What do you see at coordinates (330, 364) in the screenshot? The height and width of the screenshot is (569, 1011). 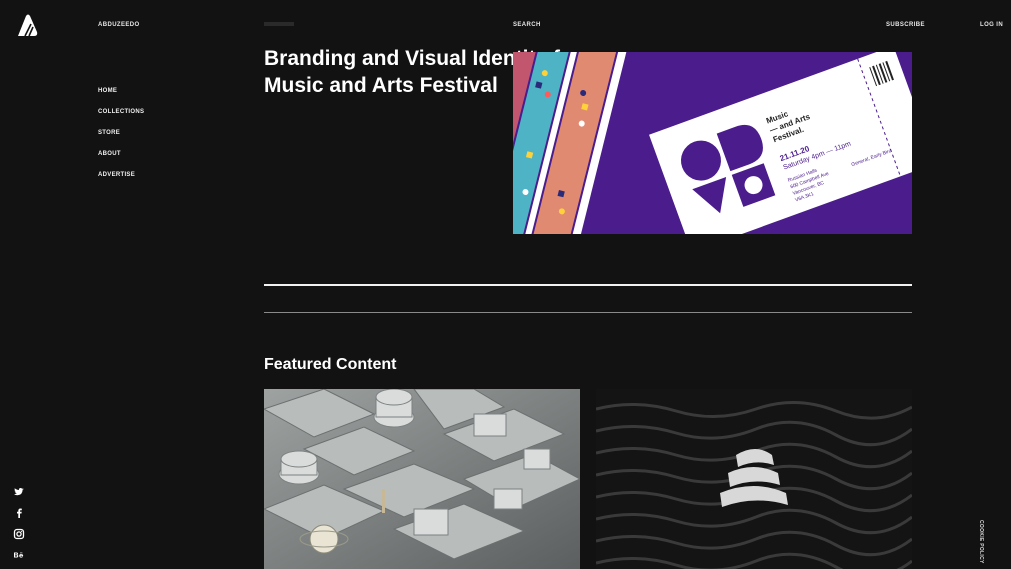 I see `featured-content-heading: Featured Content` at bounding box center [330, 364].